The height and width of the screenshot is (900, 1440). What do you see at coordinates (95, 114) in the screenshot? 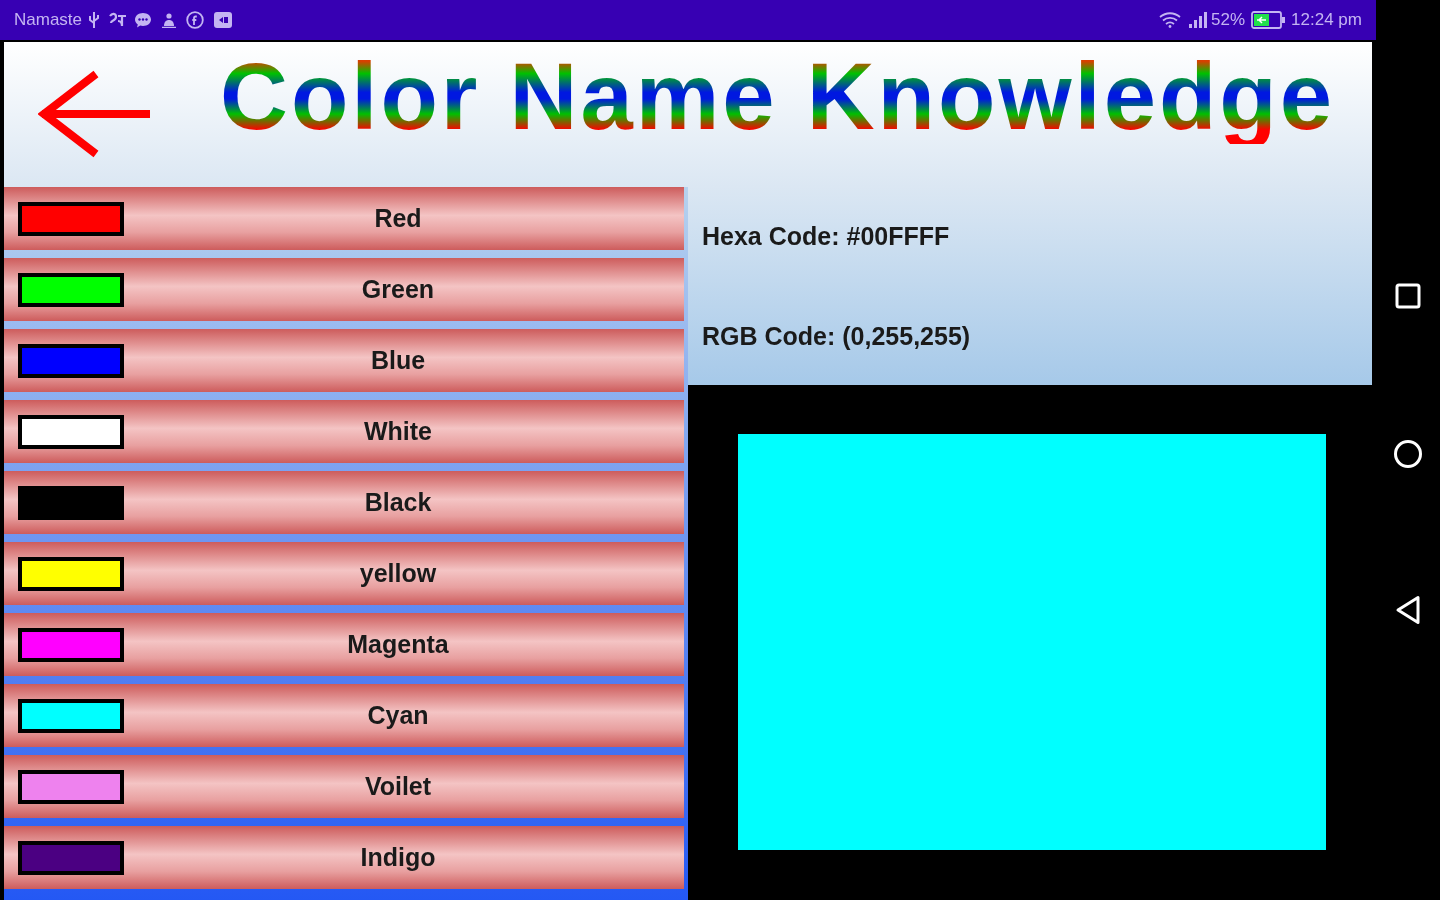
I see `back-arrow-icon` at bounding box center [95, 114].